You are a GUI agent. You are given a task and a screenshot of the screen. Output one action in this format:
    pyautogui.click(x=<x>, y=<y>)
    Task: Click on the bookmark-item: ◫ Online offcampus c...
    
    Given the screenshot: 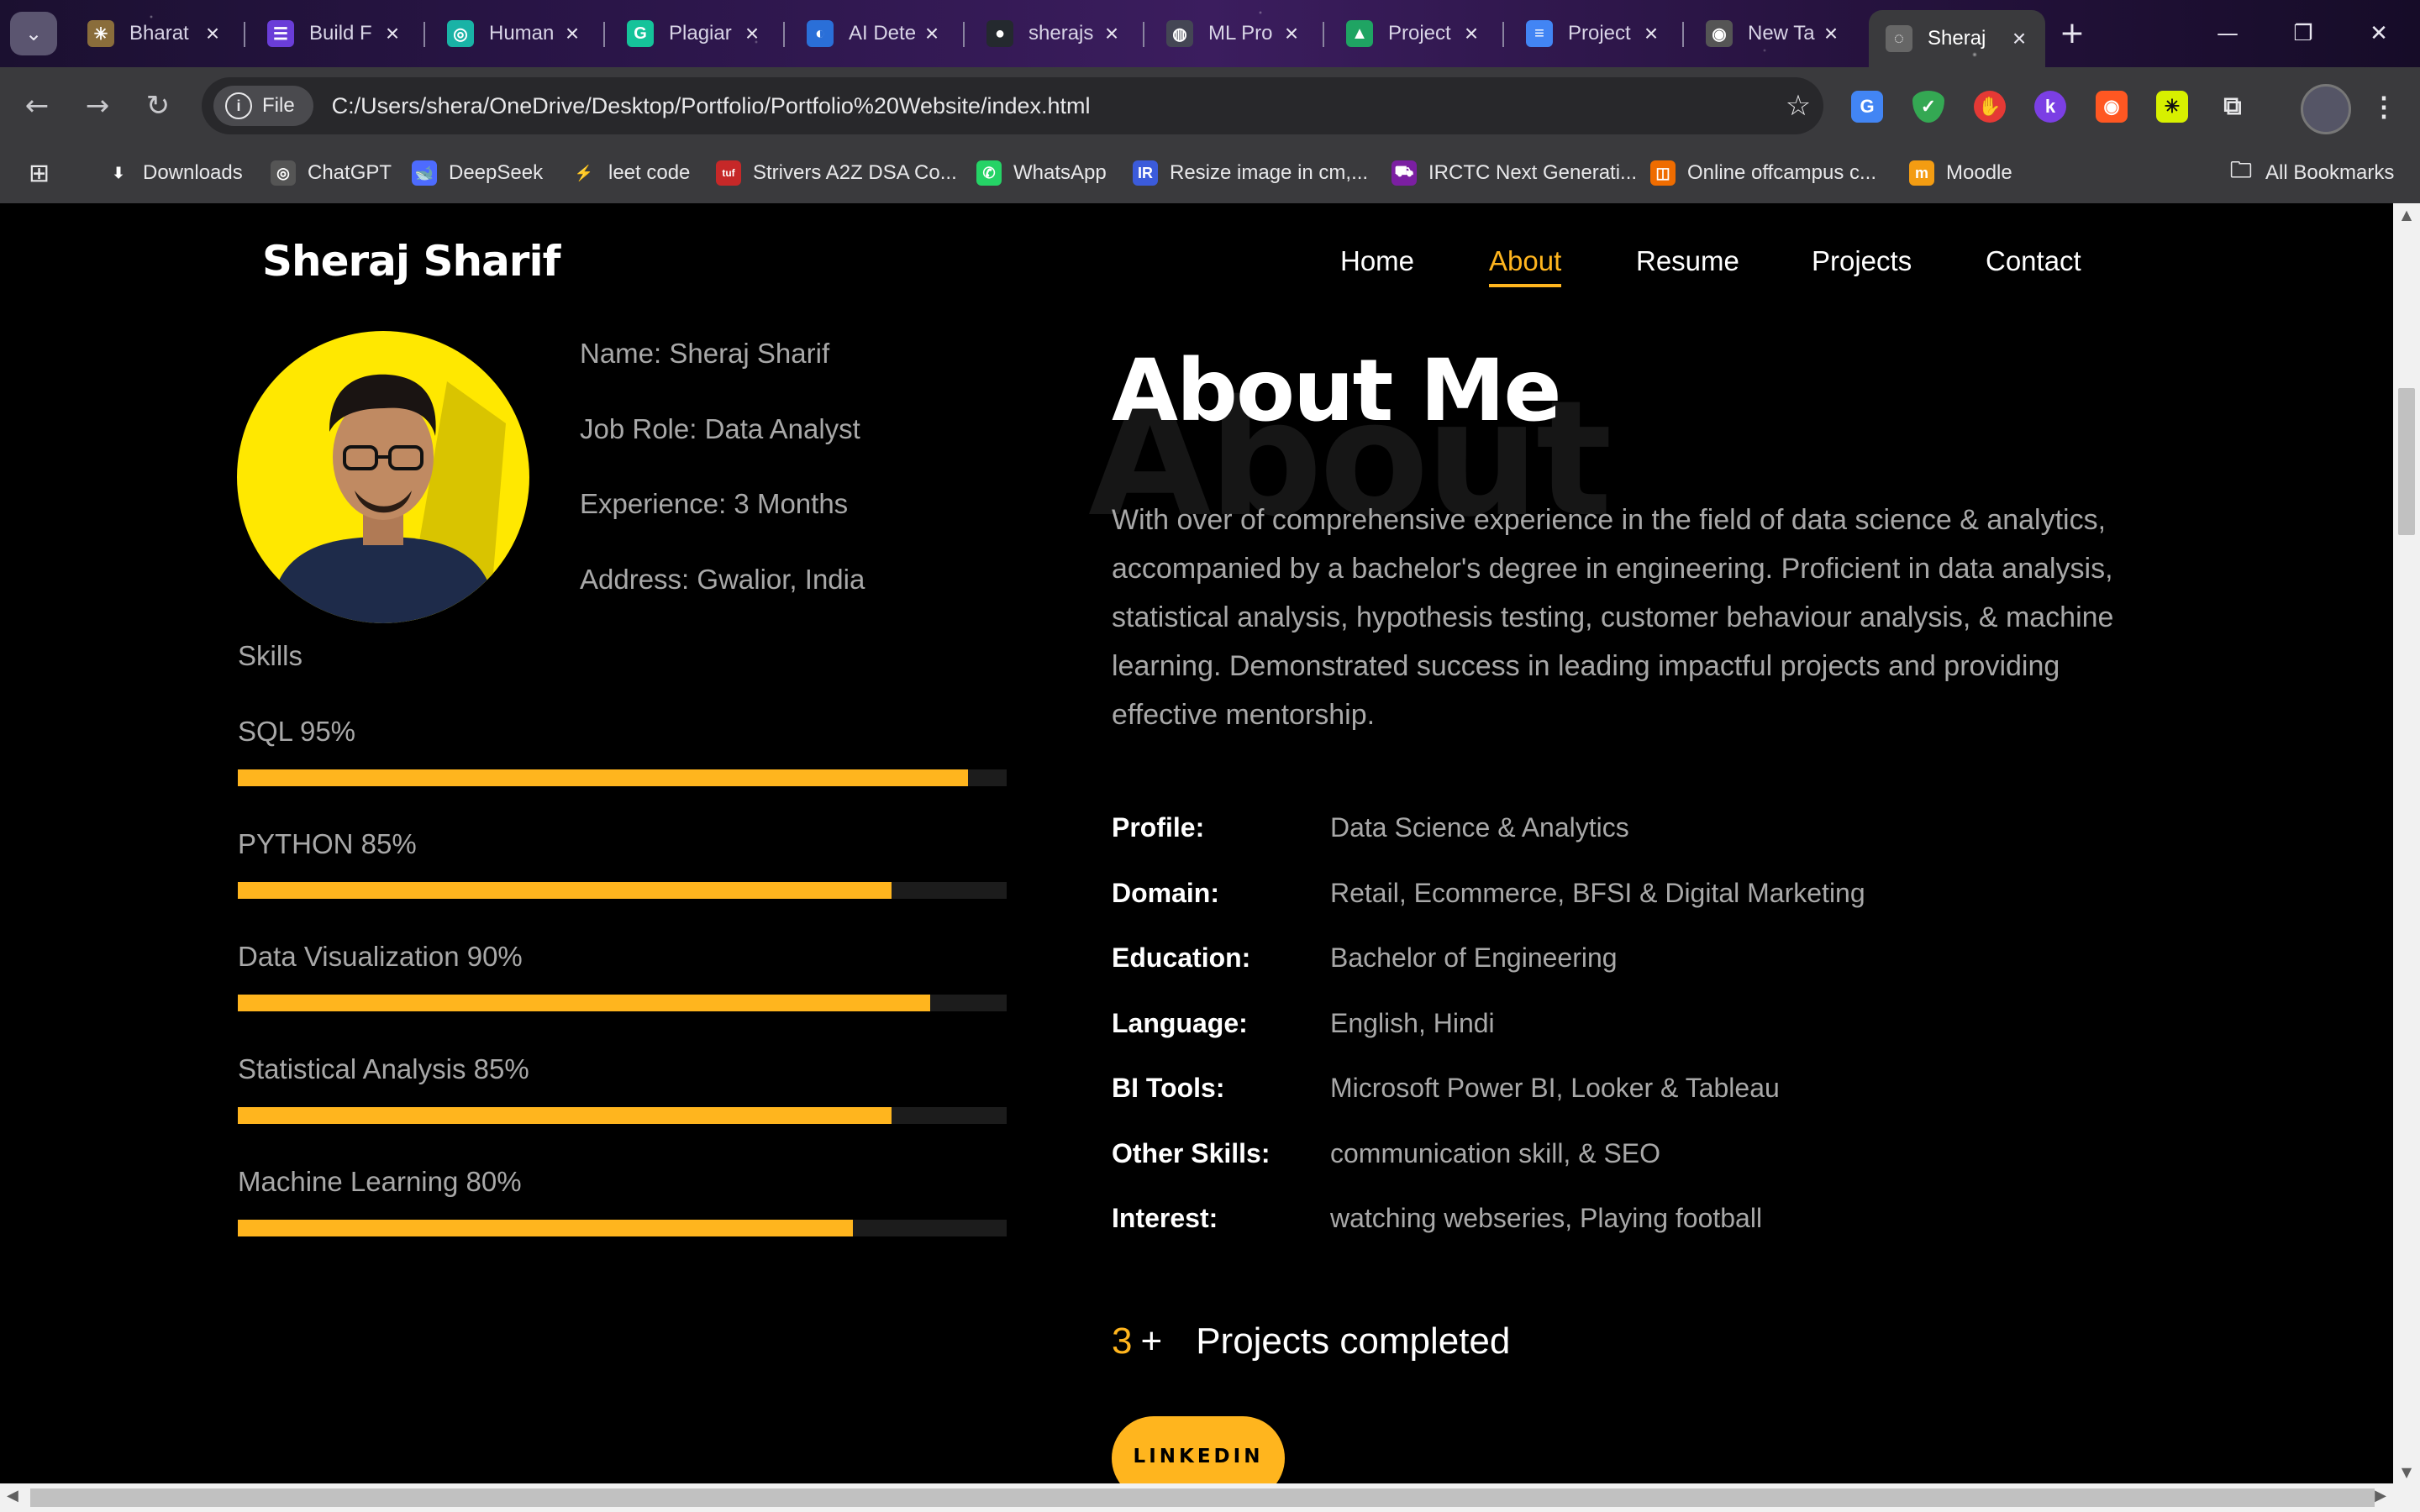 What is the action you would take?
    pyautogui.click(x=1763, y=173)
    